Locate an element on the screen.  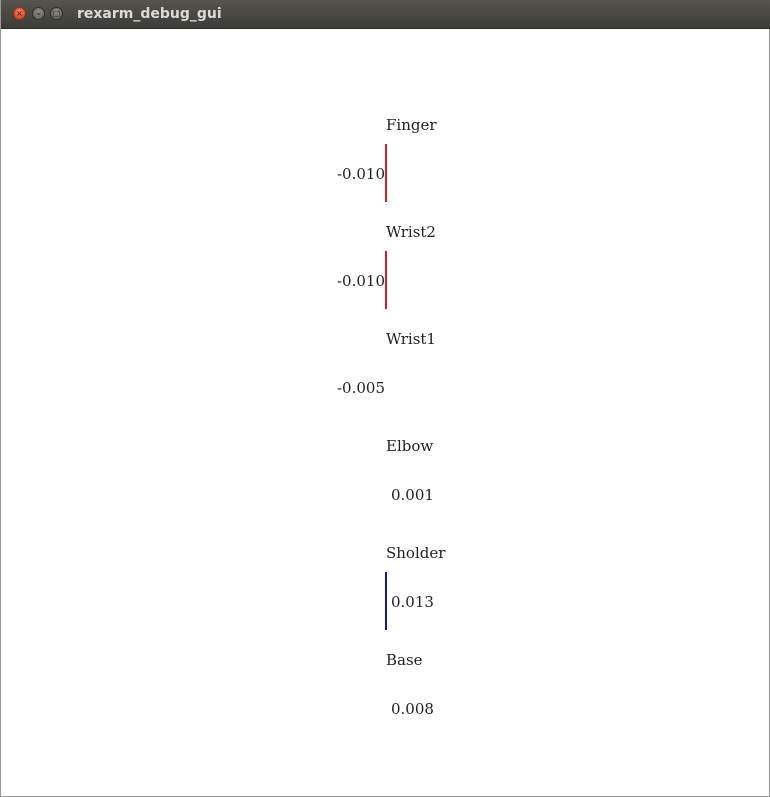
joint-row-elbow: Elbow 0.001 is located at coordinates (385, 490).